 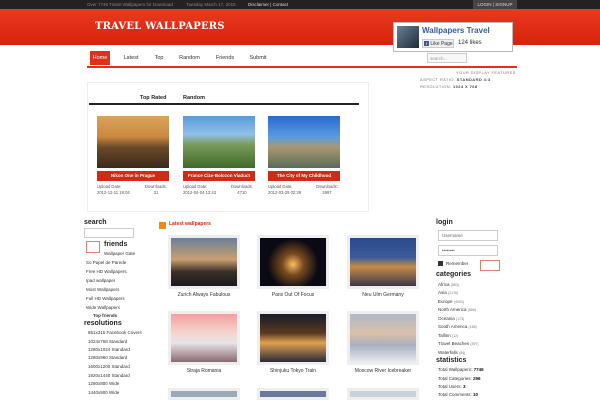 I want to click on stat-row: Total Users: 3, so click(x=452, y=386).